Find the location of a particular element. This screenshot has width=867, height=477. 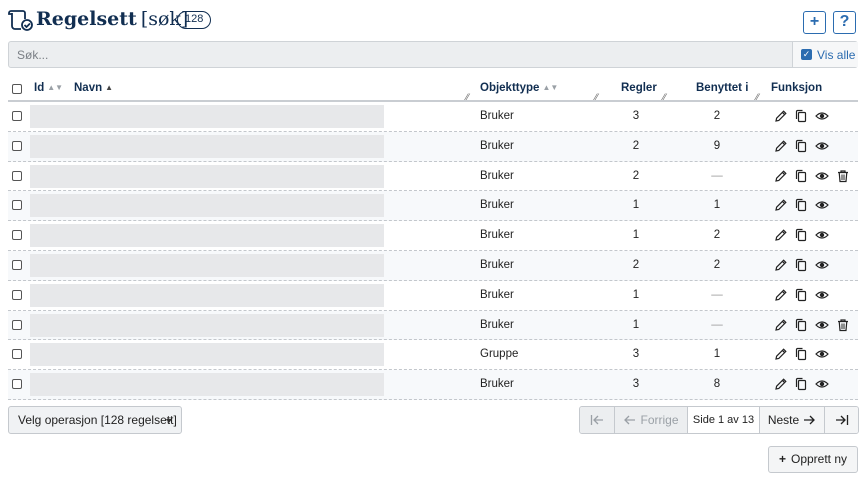

table-row: Gruppe 3 1 is located at coordinates (433, 355).